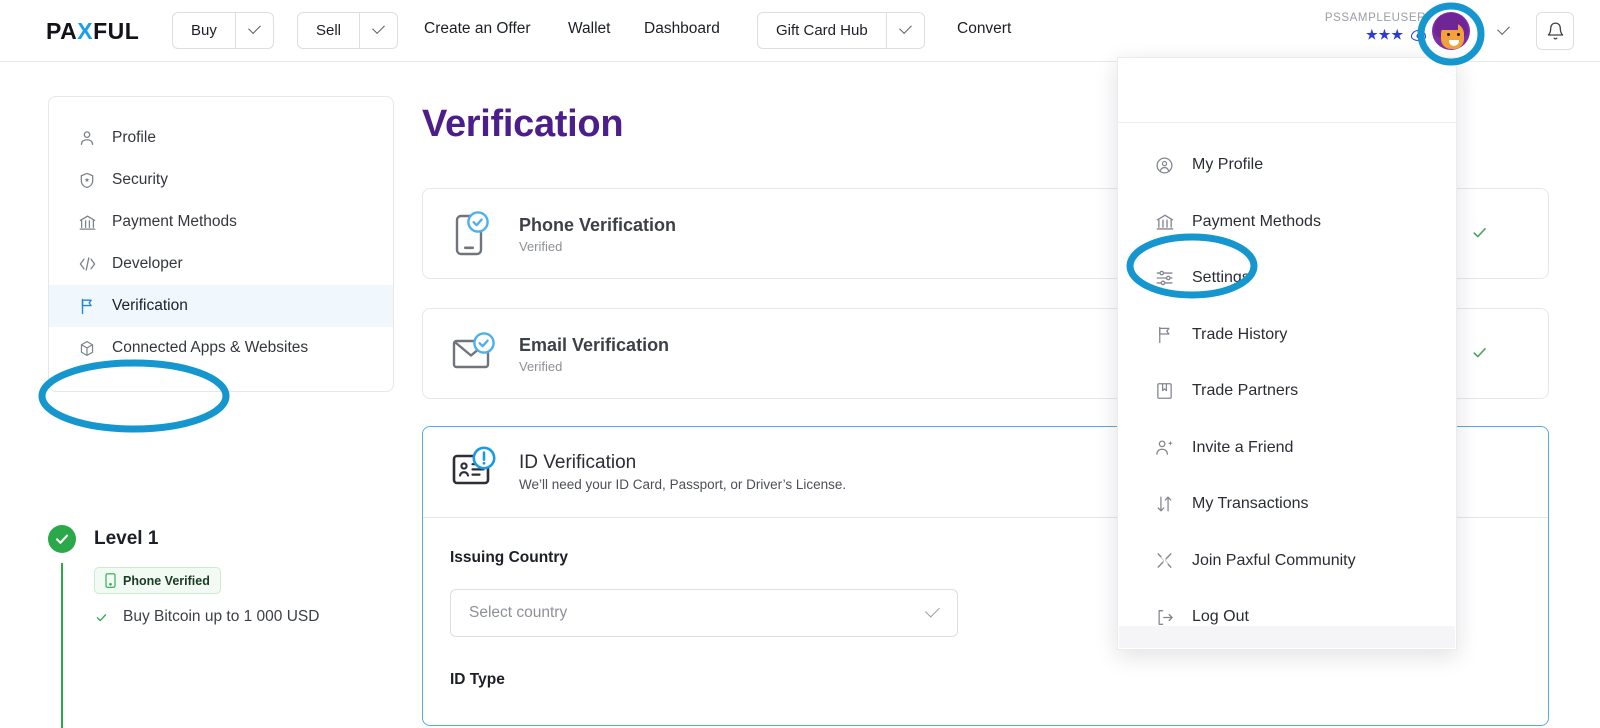 This screenshot has width=1600, height=728. What do you see at coordinates (1287, 165) in the screenshot?
I see `menu-item-my-profile: My Profile` at bounding box center [1287, 165].